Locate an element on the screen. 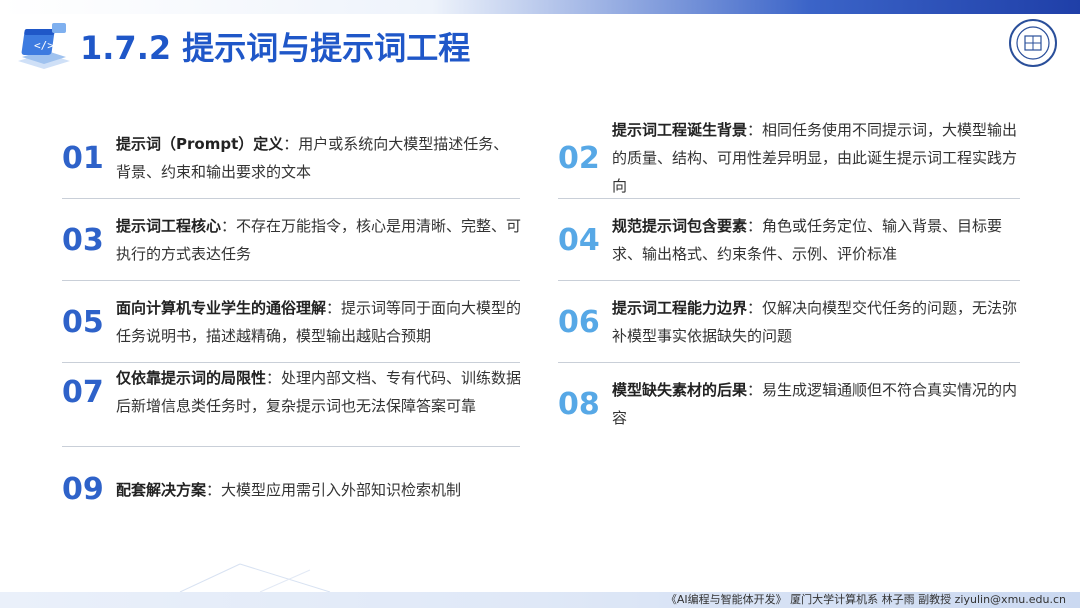 The height and width of the screenshot is (608, 1080). item-text: 配套解决方案：大模型应用需引入外部知识检索机制 is located at coordinates (288, 490).